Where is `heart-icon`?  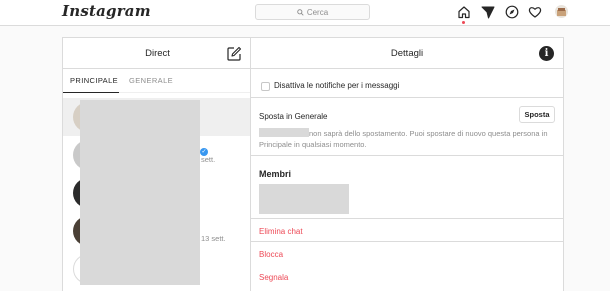
heart-icon is located at coordinates (535, 12).